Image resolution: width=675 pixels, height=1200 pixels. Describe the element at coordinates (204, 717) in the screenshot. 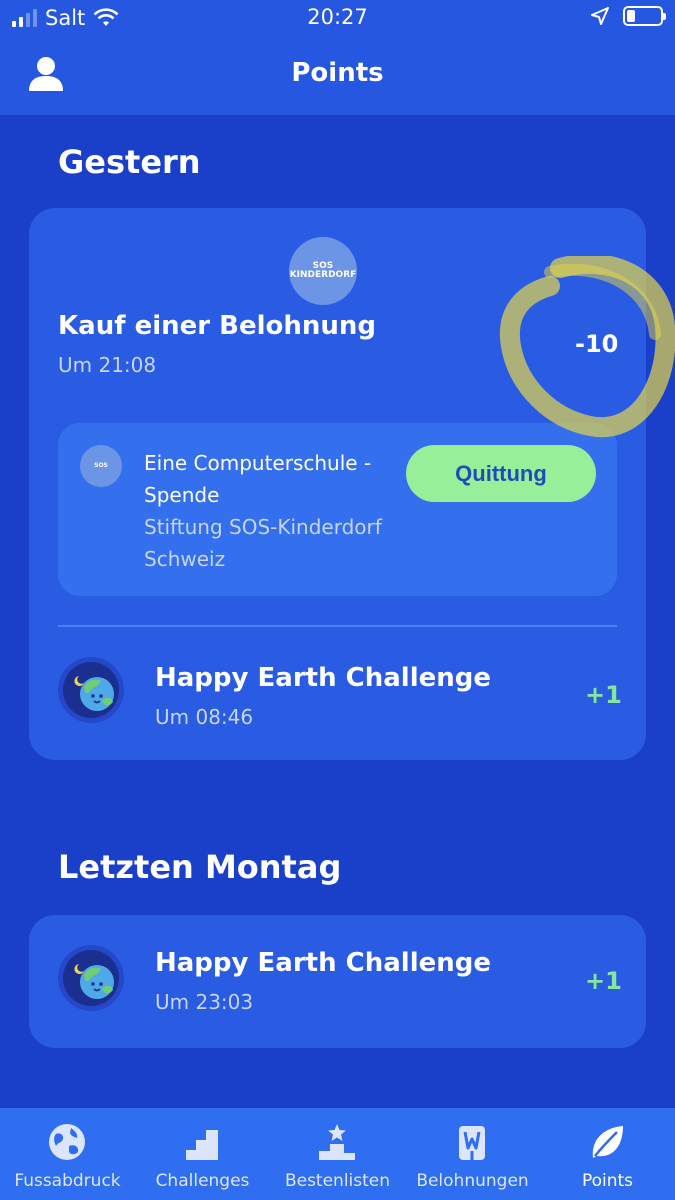

I see `entry-time: Um 08:46` at that location.